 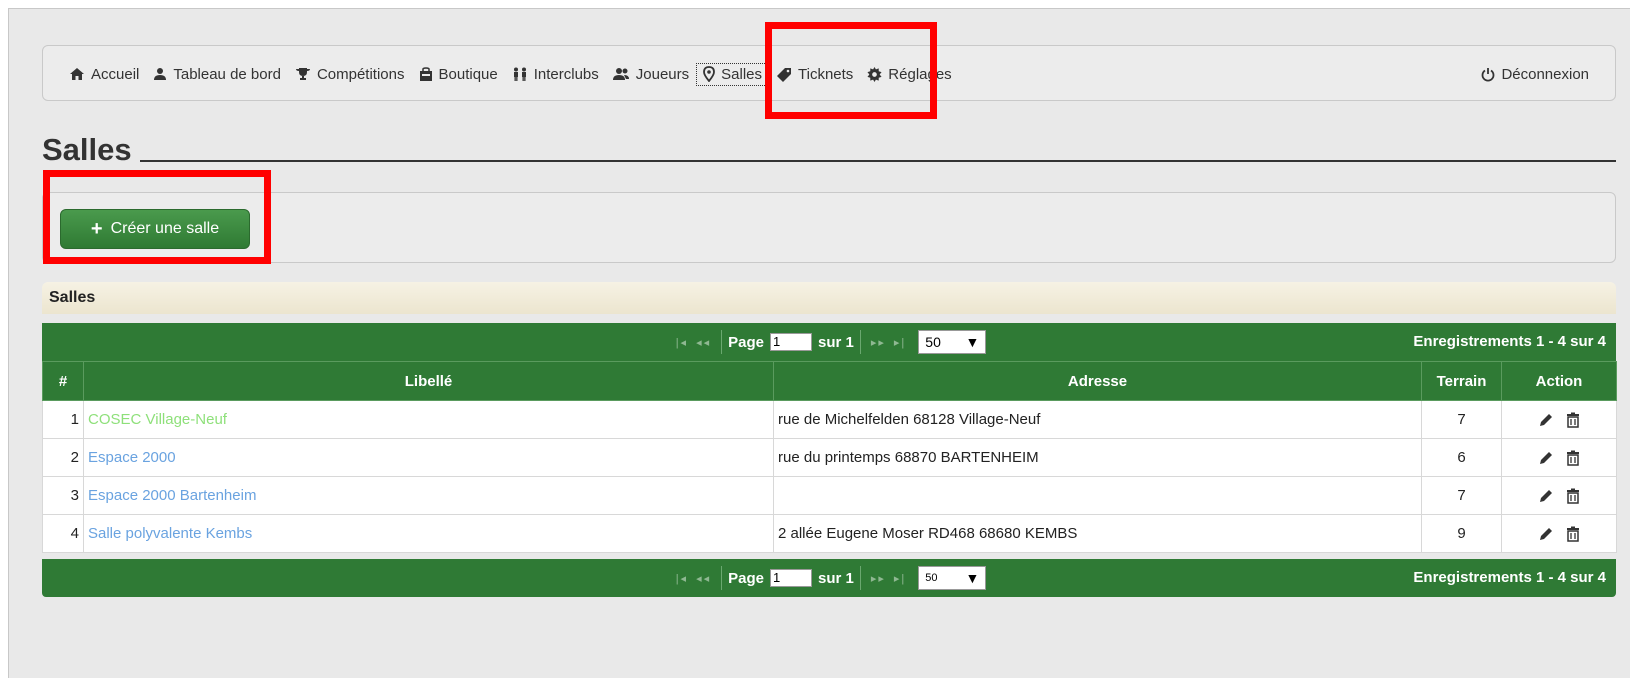 I want to click on salle-link: COSEC Village-Neuf, so click(x=157, y=419).